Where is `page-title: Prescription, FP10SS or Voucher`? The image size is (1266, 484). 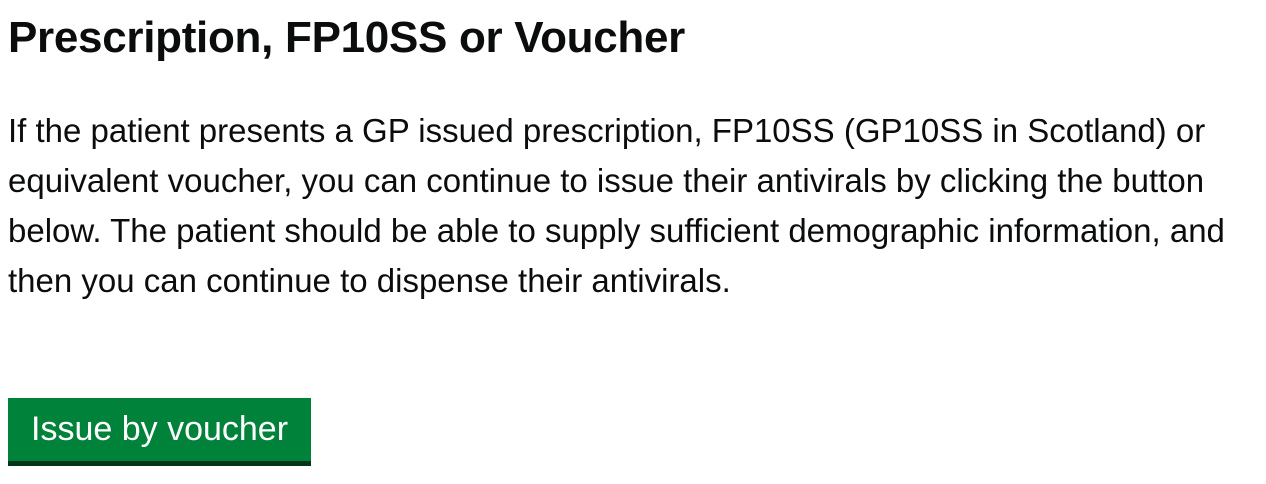 page-title: Prescription, FP10SS or Voucher is located at coordinates (346, 37).